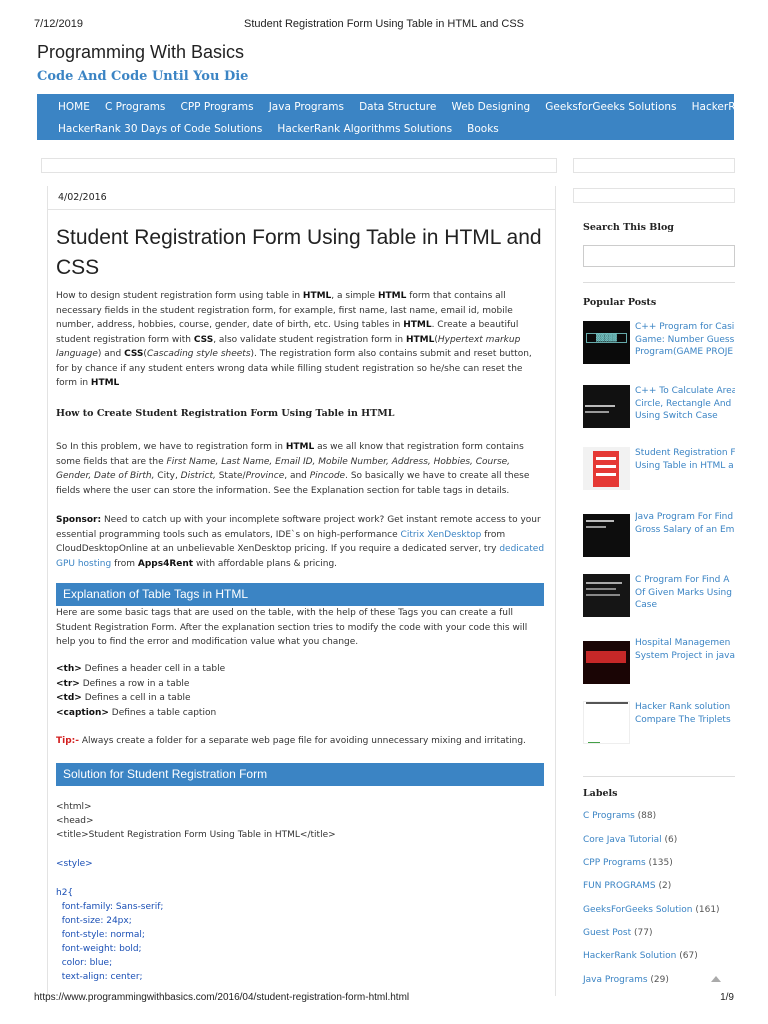 This screenshot has height=1024, width=768. I want to click on print-page-number: 1/9, so click(727, 997).